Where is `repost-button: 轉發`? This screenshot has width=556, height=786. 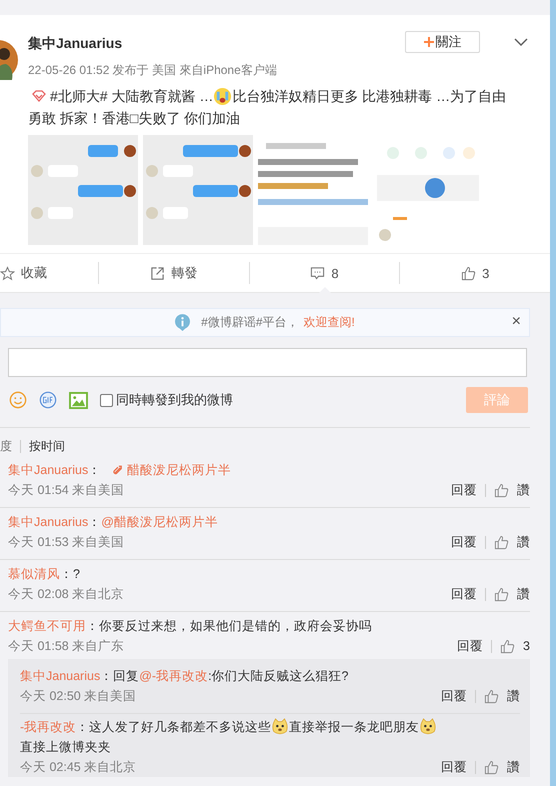 repost-button: 轉發 is located at coordinates (174, 273).